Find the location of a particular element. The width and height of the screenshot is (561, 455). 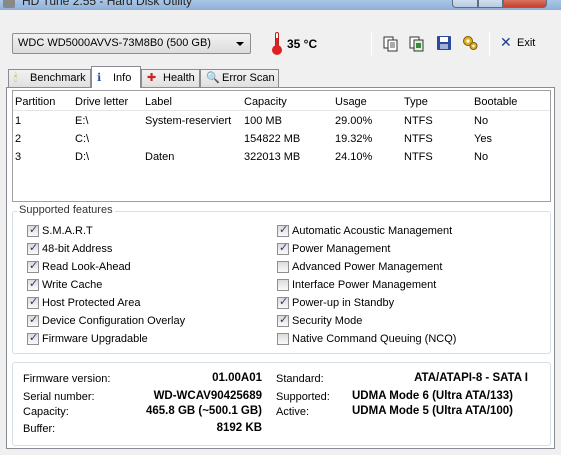

table-cell: 1 is located at coordinates (18, 121).